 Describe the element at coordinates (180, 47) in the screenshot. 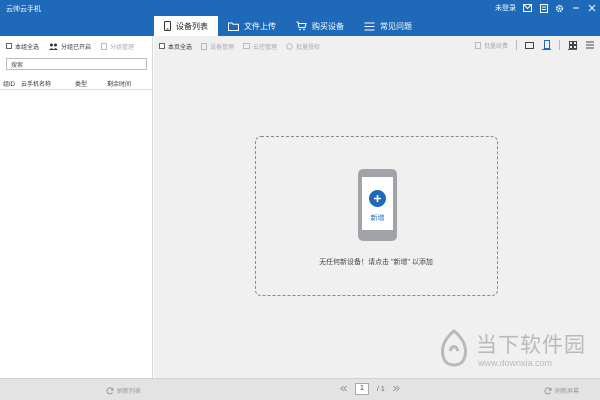

I see `select-page-label: 本页全选` at that location.